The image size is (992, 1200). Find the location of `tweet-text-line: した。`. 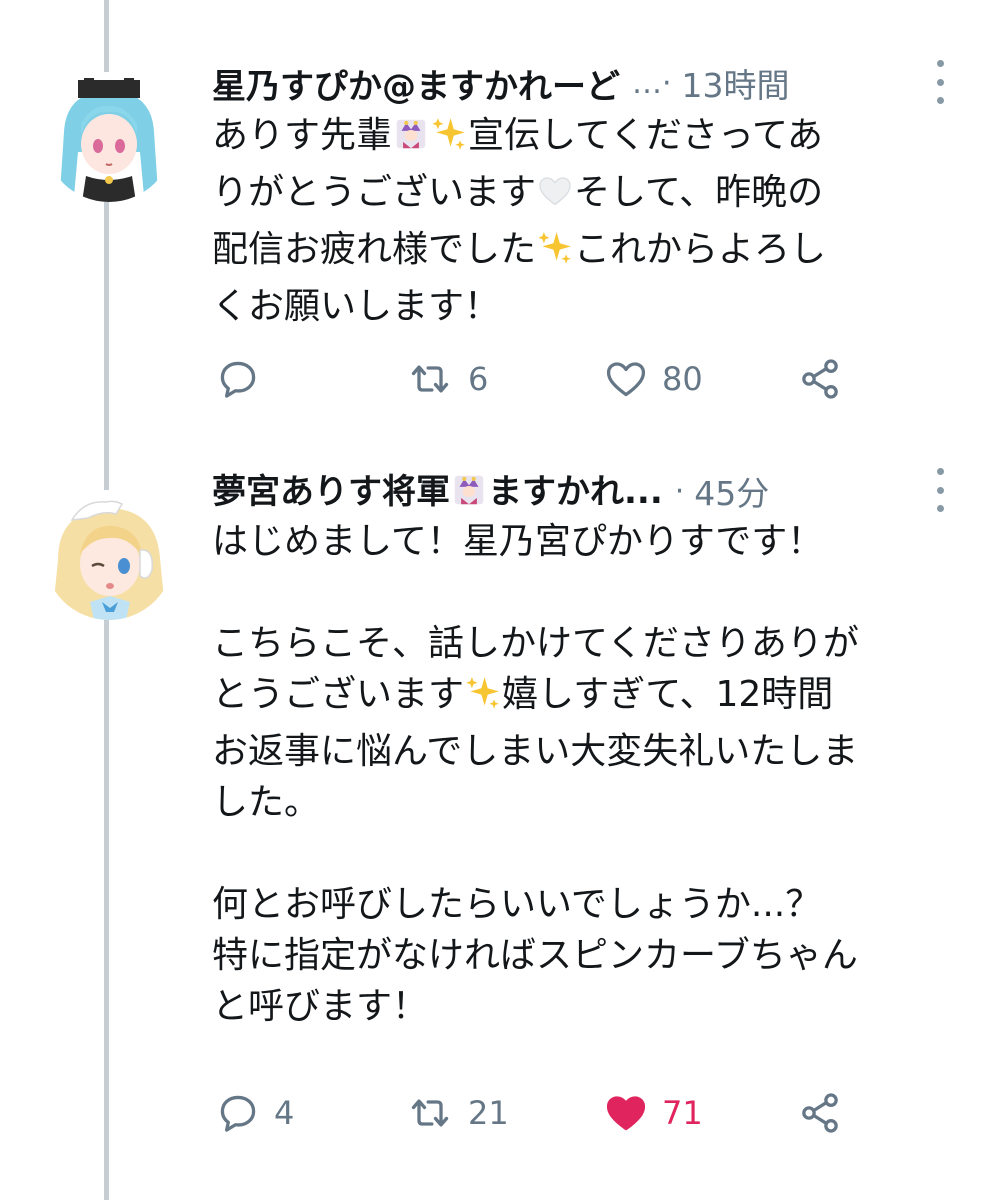

tweet-text-line: した。 is located at coordinates (266, 802).